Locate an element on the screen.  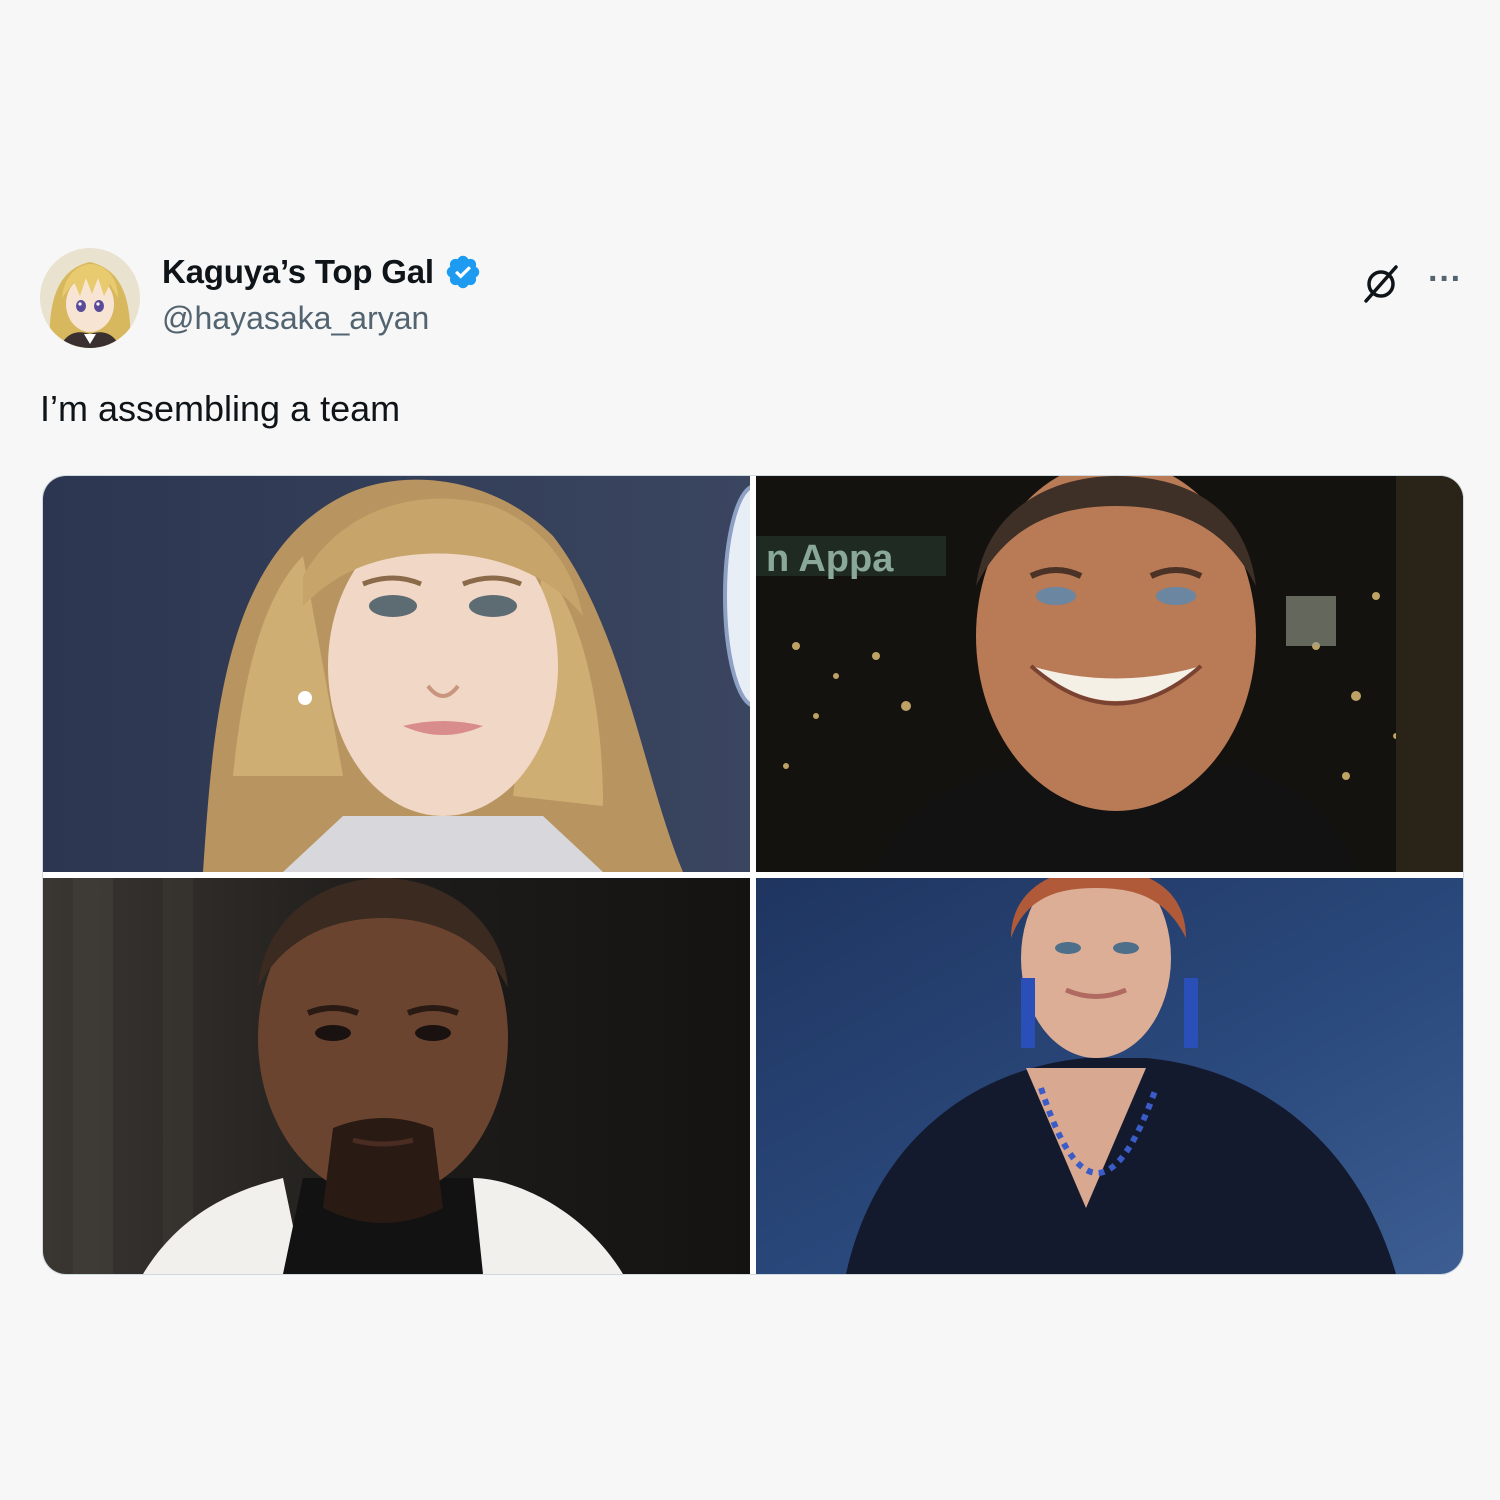
svg-text: n Appa is located at coordinates (830, 559).